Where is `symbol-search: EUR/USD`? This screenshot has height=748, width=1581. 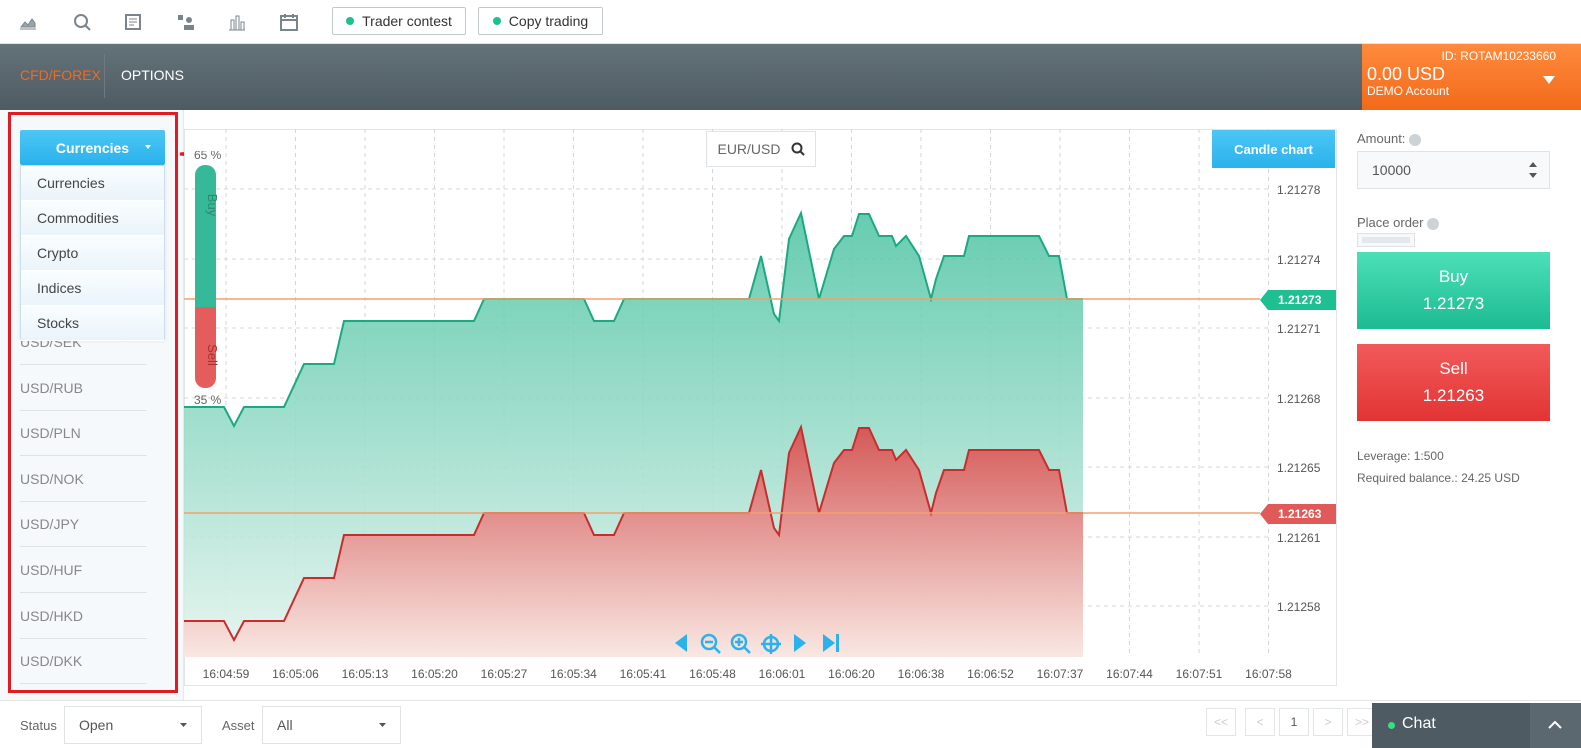
symbol-search: EUR/USD is located at coordinates (761, 149).